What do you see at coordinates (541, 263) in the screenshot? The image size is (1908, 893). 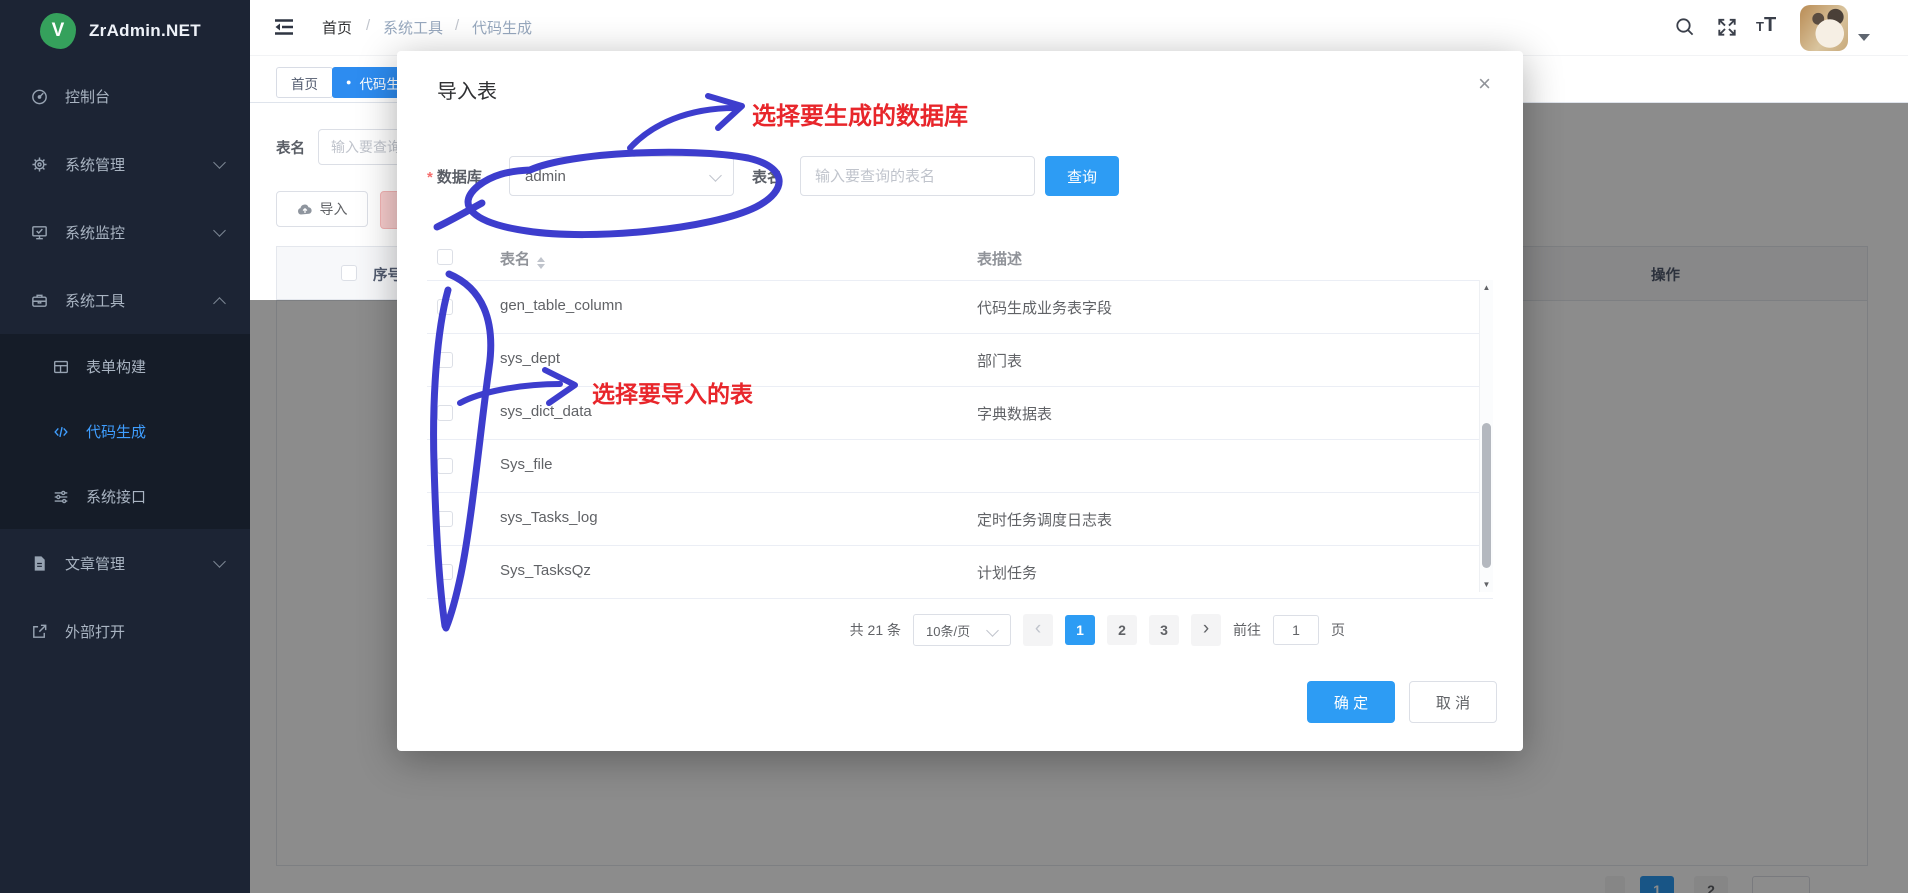 I see `sort-icon` at bounding box center [541, 263].